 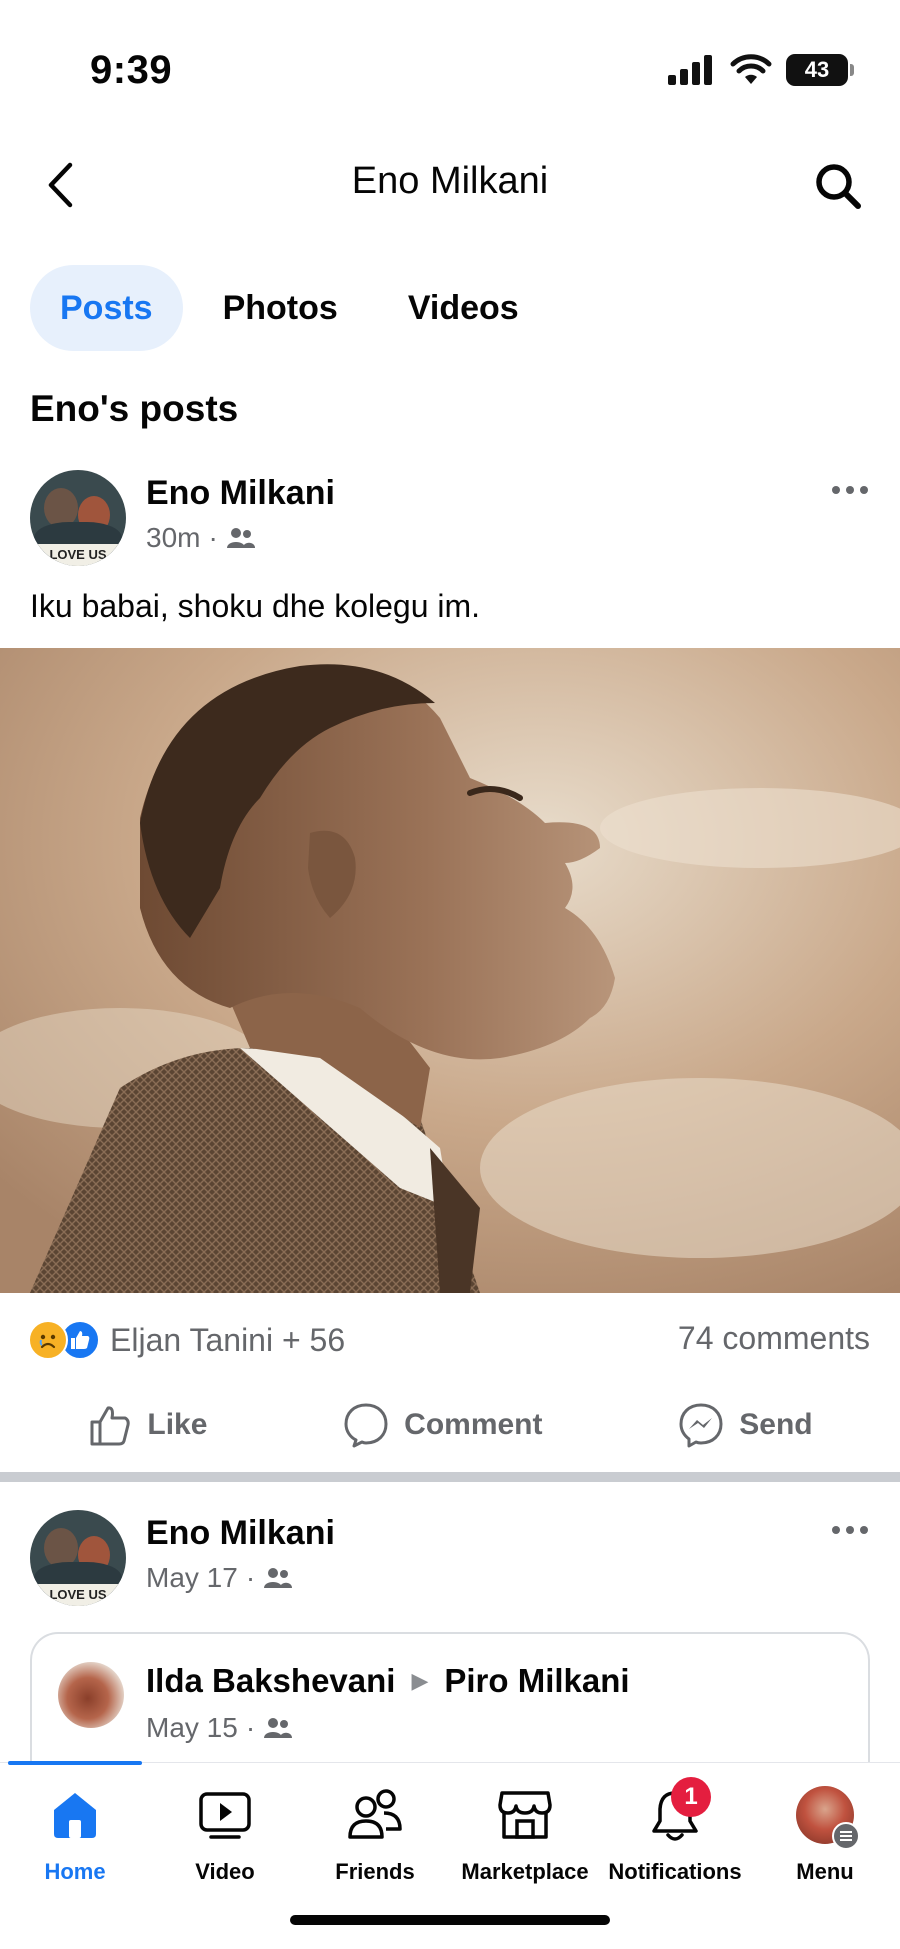 I want to click on post-header: LOVE US Eno Milkani May 17 ·, so click(x=455, y=1560).